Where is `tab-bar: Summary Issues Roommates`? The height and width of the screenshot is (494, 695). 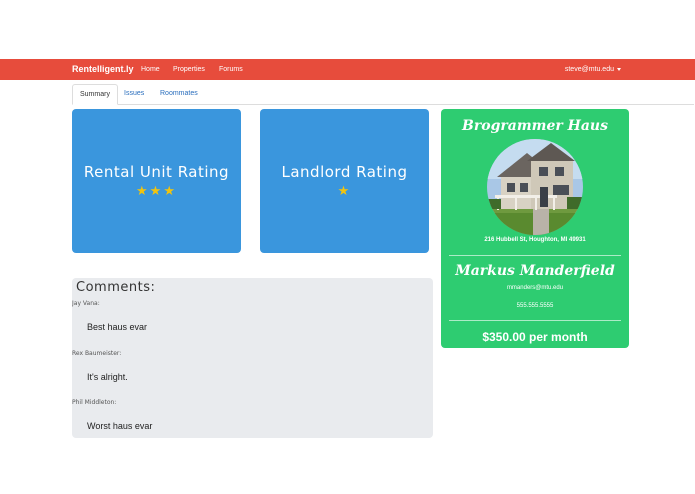 tab-bar: Summary Issues Roommates is located at coordinates (383, 94).